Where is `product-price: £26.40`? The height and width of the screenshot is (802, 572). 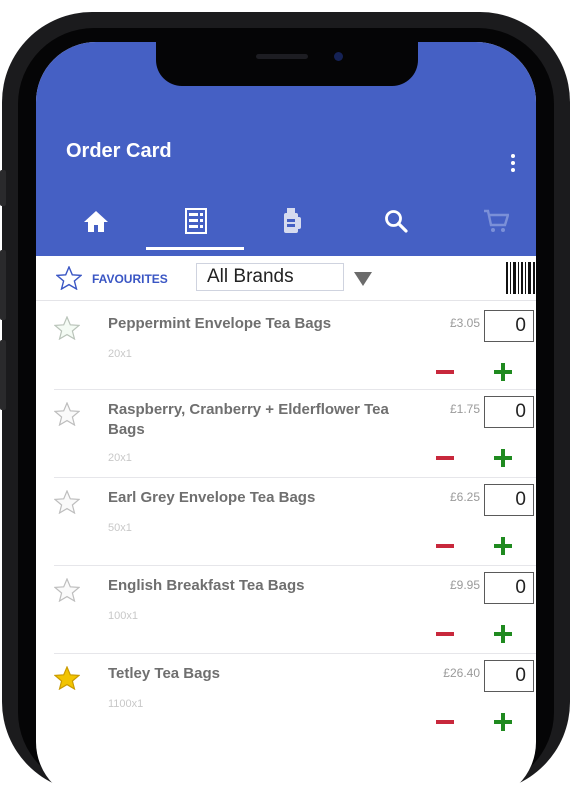
product-price: £26.40 is located at coordinates (461, 673).